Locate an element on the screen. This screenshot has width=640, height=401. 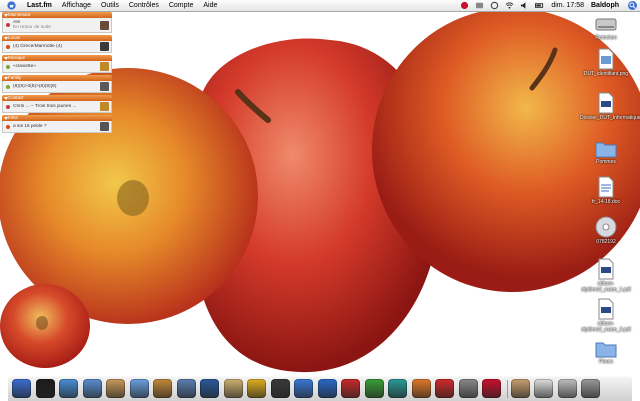
photoshop-icon is located at coordinates (209, 388).